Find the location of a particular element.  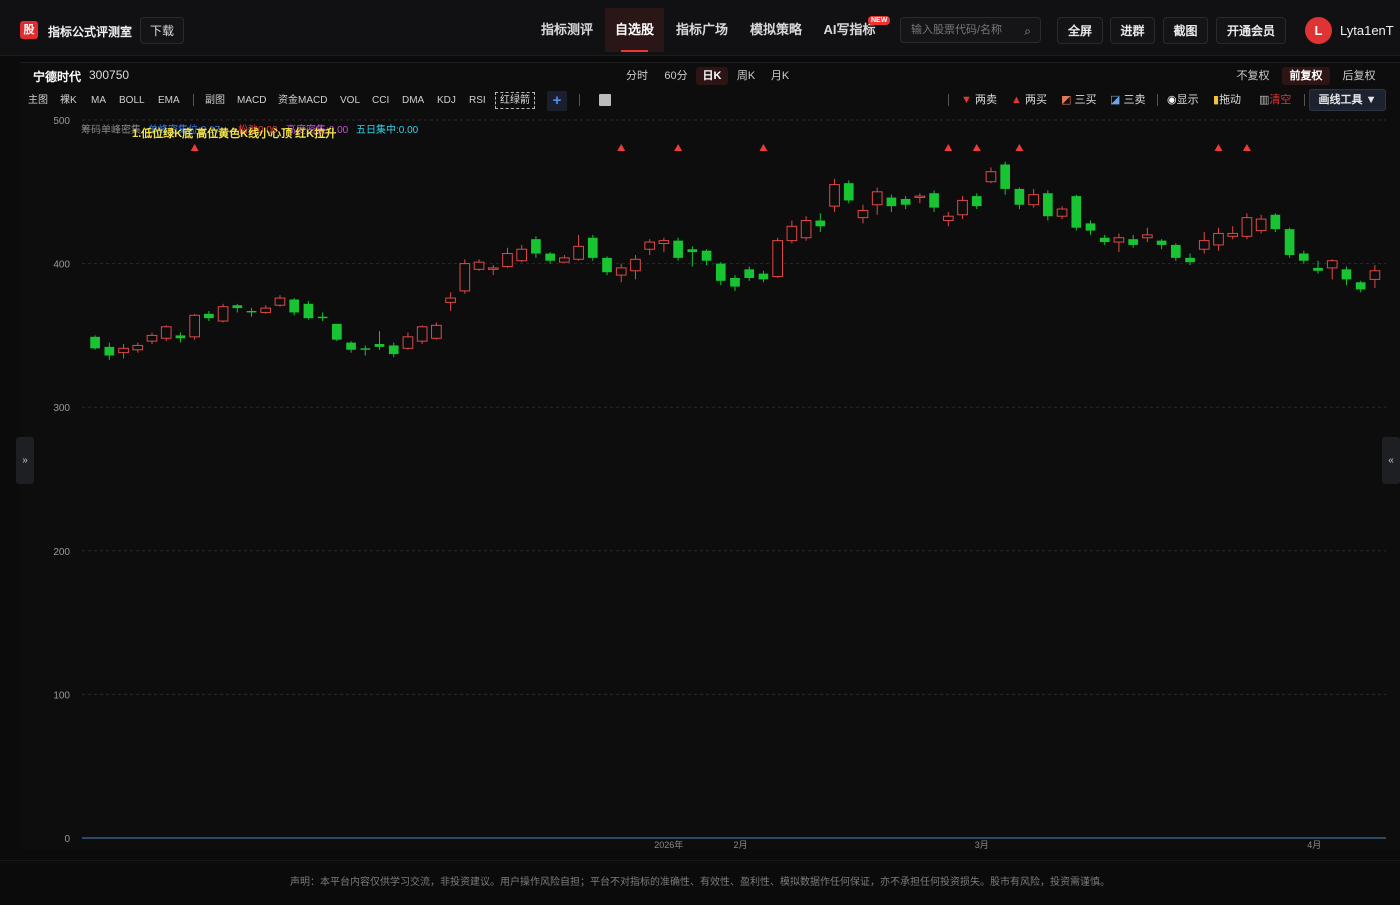

add-indicator-button: + is located at coordinates (557, 101).